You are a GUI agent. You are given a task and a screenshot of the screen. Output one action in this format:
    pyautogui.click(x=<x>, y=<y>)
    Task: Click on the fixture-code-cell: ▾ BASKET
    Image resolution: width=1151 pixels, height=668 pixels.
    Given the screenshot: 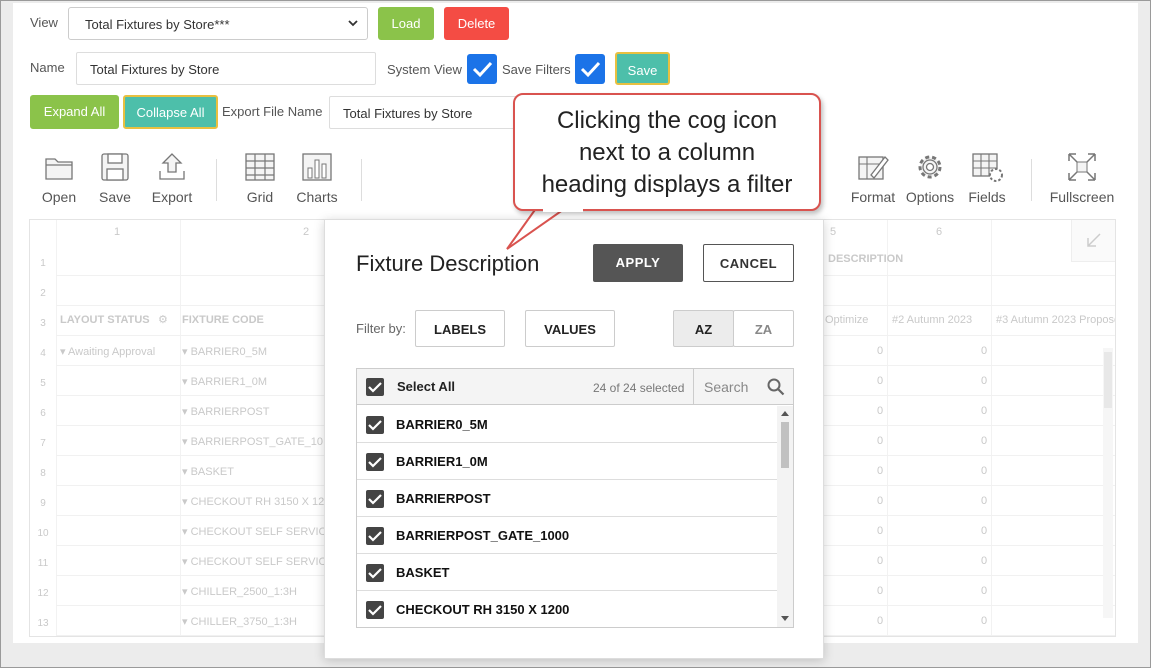 What is the action you would take?
    pyautogui.click(x=208, y=471)
    